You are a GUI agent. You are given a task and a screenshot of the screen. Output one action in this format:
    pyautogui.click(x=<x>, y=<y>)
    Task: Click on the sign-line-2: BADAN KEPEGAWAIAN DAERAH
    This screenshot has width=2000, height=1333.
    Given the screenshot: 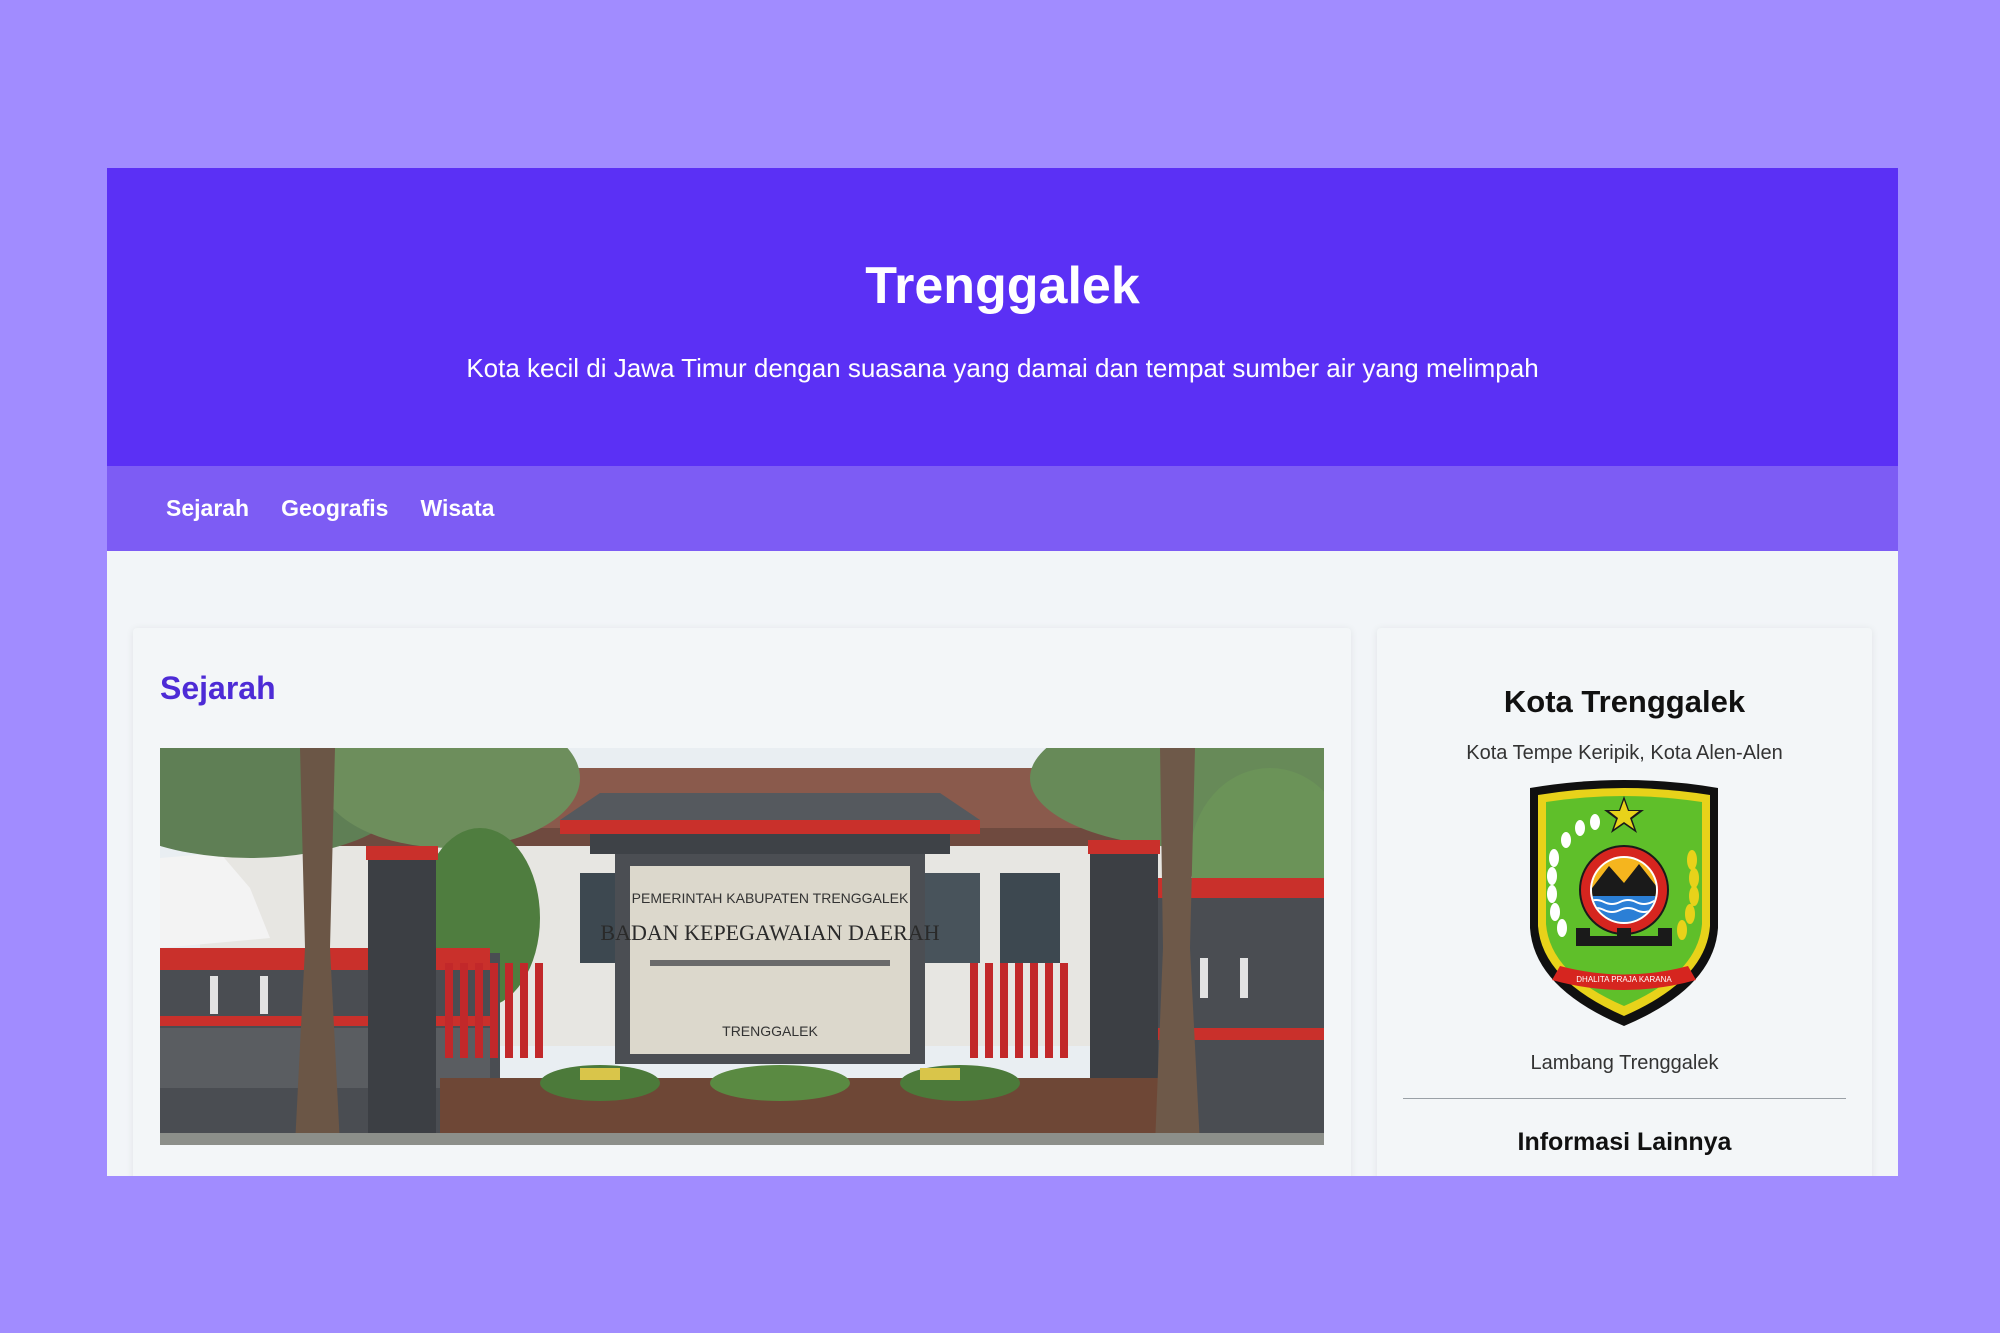 What is the action you would take?
    pyautogui.click(x=769, y=932)
    